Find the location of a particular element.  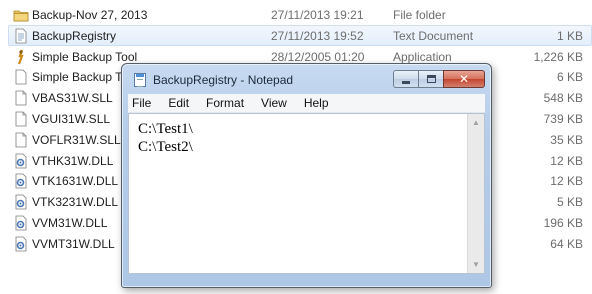

scroll-down-arrow-icon: ▼ is located at coordinates (476, 264).